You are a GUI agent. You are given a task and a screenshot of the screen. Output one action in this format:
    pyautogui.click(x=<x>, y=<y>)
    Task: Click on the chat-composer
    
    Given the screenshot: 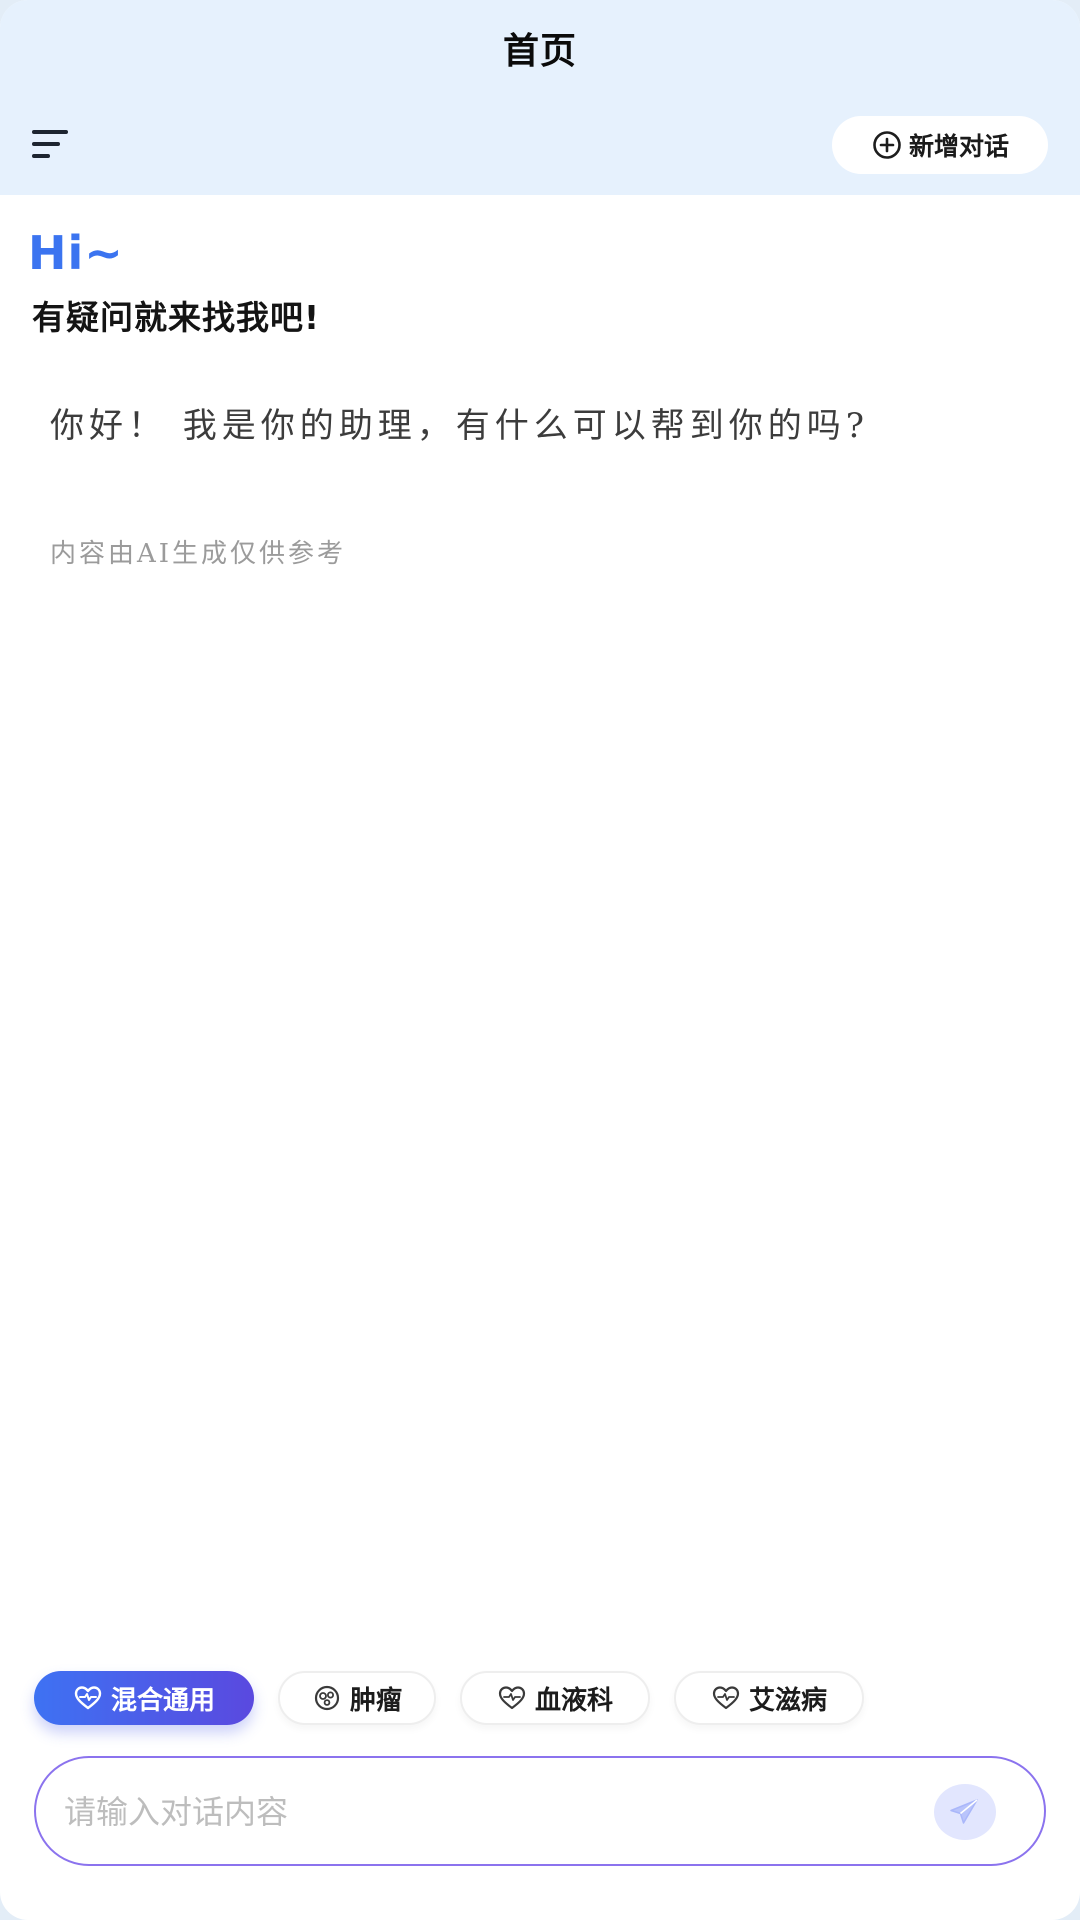 What is the action you would take?
    pyautogui.click(x=540, y=1811)
    